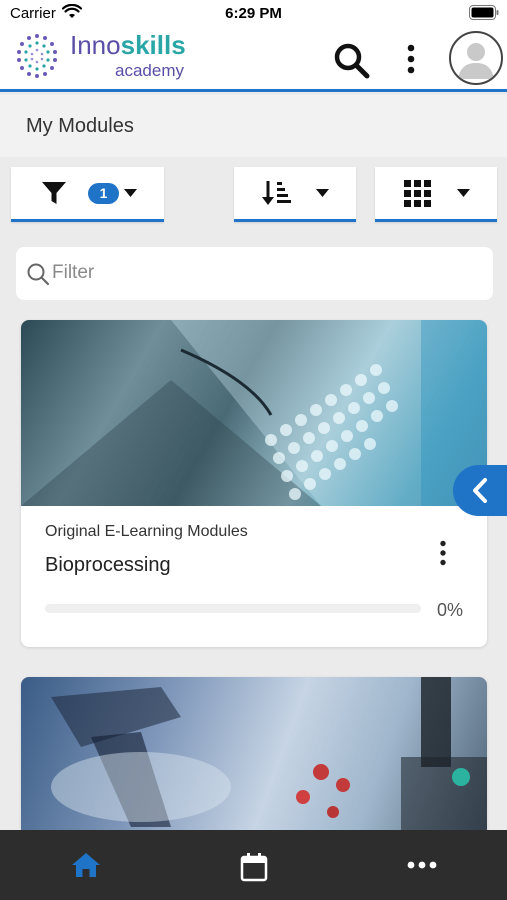  I want to click on more-horiz-icon, so click(422, 865).